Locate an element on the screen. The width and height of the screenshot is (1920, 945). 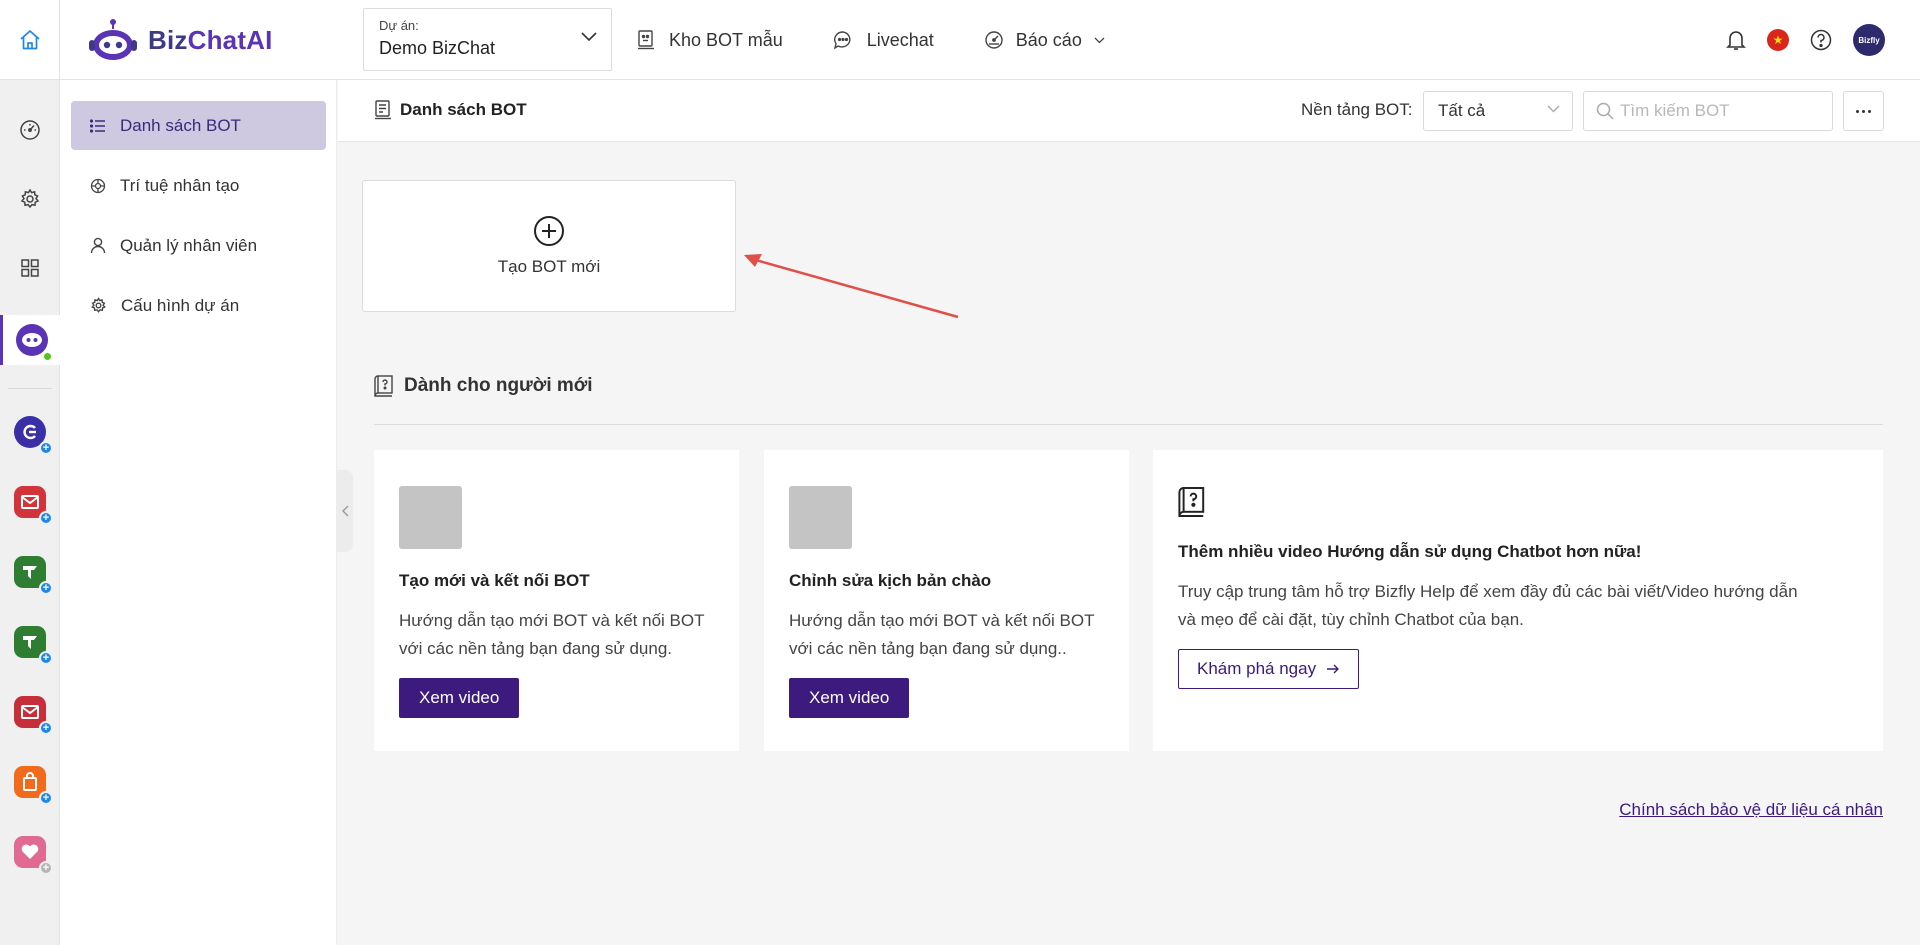
create-bot-label: Tạo BOT mới is located at coordinates (549, 266).